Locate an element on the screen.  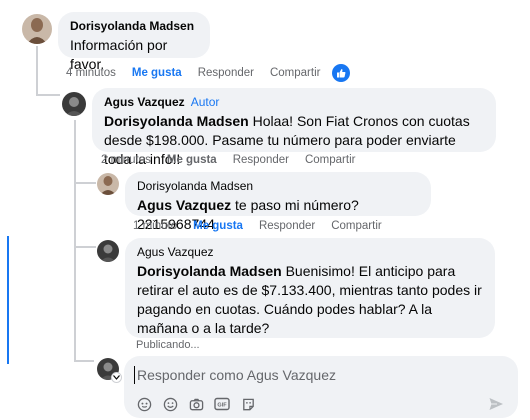
svg-text: GIF is located at coordinates (222, 406).